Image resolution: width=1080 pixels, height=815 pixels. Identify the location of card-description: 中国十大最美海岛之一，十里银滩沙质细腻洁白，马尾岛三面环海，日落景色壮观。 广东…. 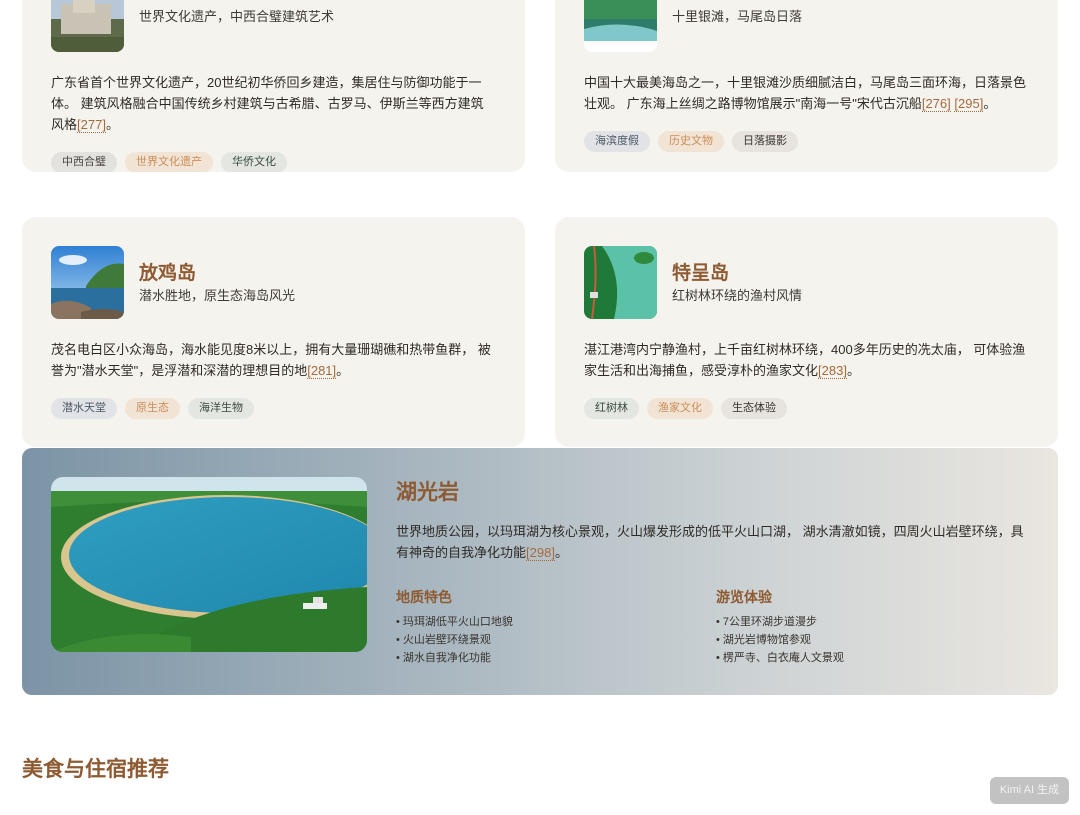
(805, 93).